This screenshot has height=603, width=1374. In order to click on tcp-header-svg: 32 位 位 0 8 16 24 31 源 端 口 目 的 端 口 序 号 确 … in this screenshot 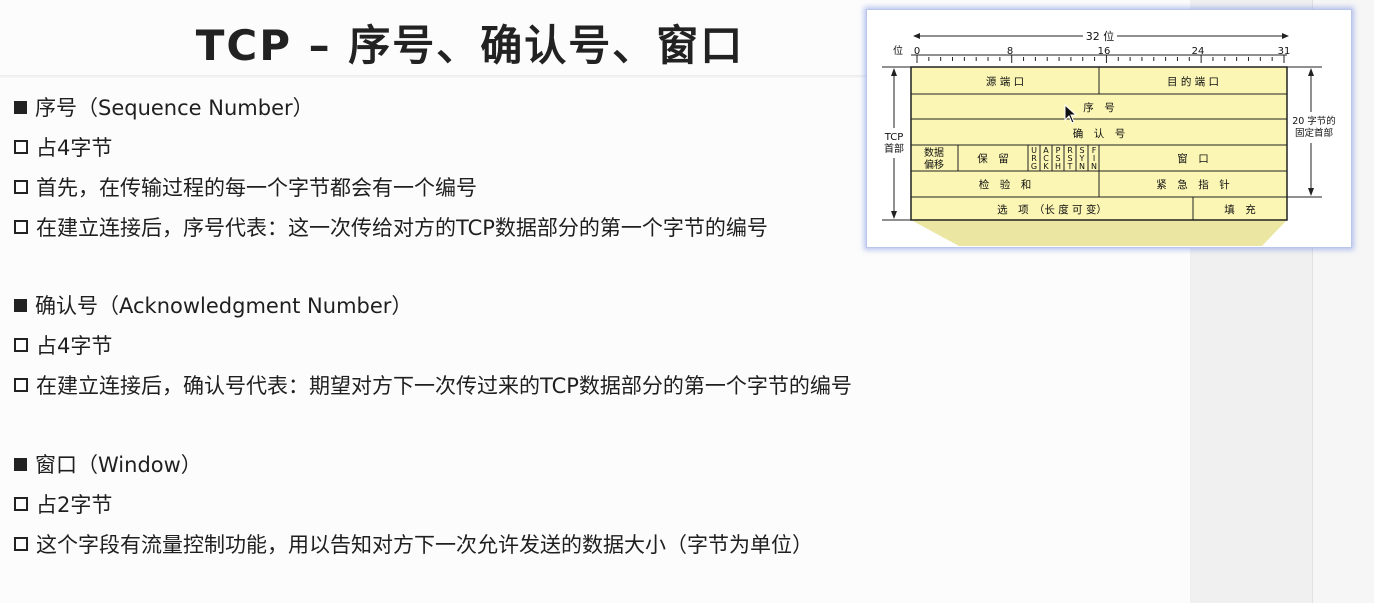, I will do `click(1109, 137)`.